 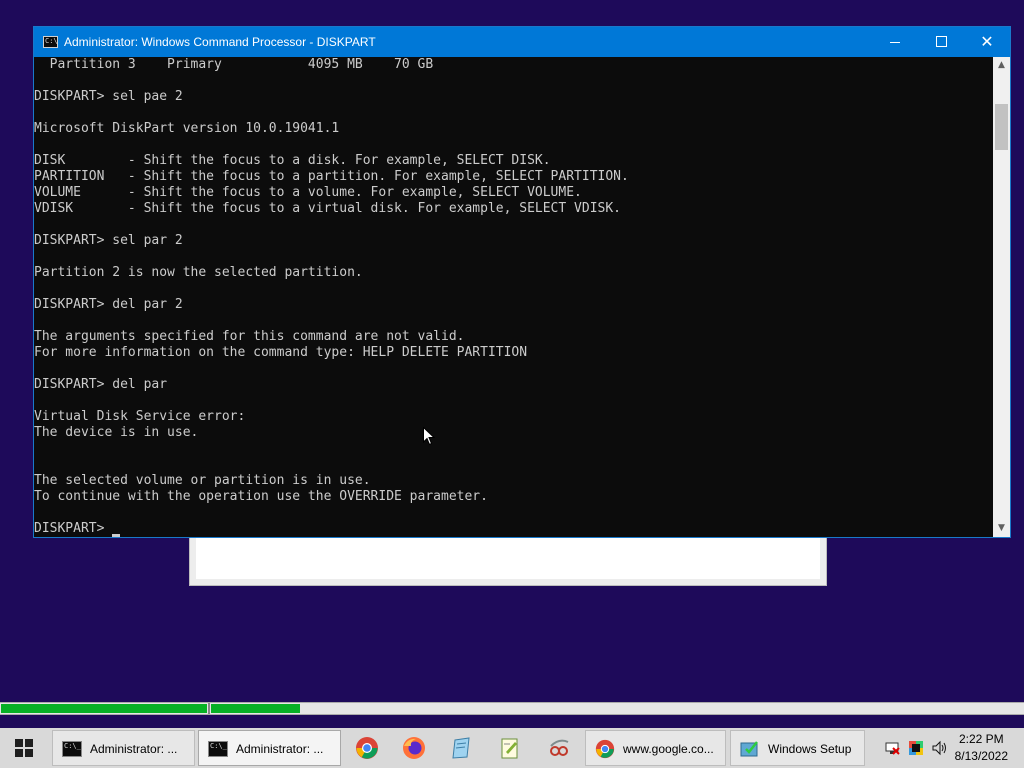 What do you see at coordinates (116, 535) in the screenshot?
I see `text-cursor` at bounding box center [116, 535].